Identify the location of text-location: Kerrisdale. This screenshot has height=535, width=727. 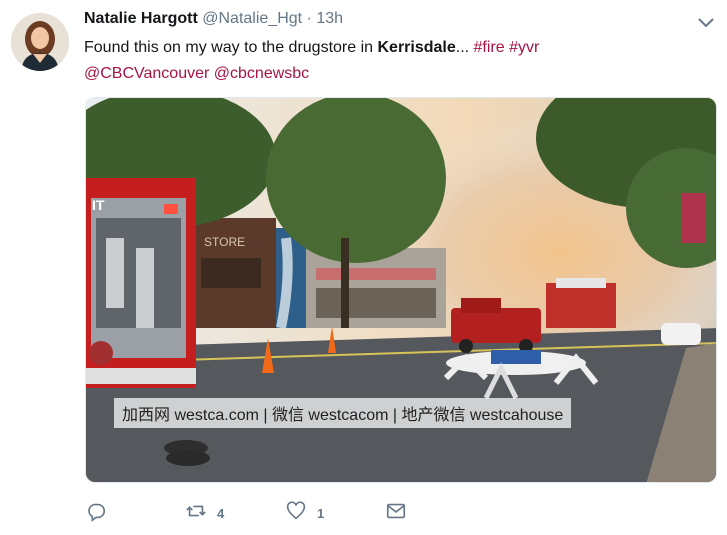
(416, 47).